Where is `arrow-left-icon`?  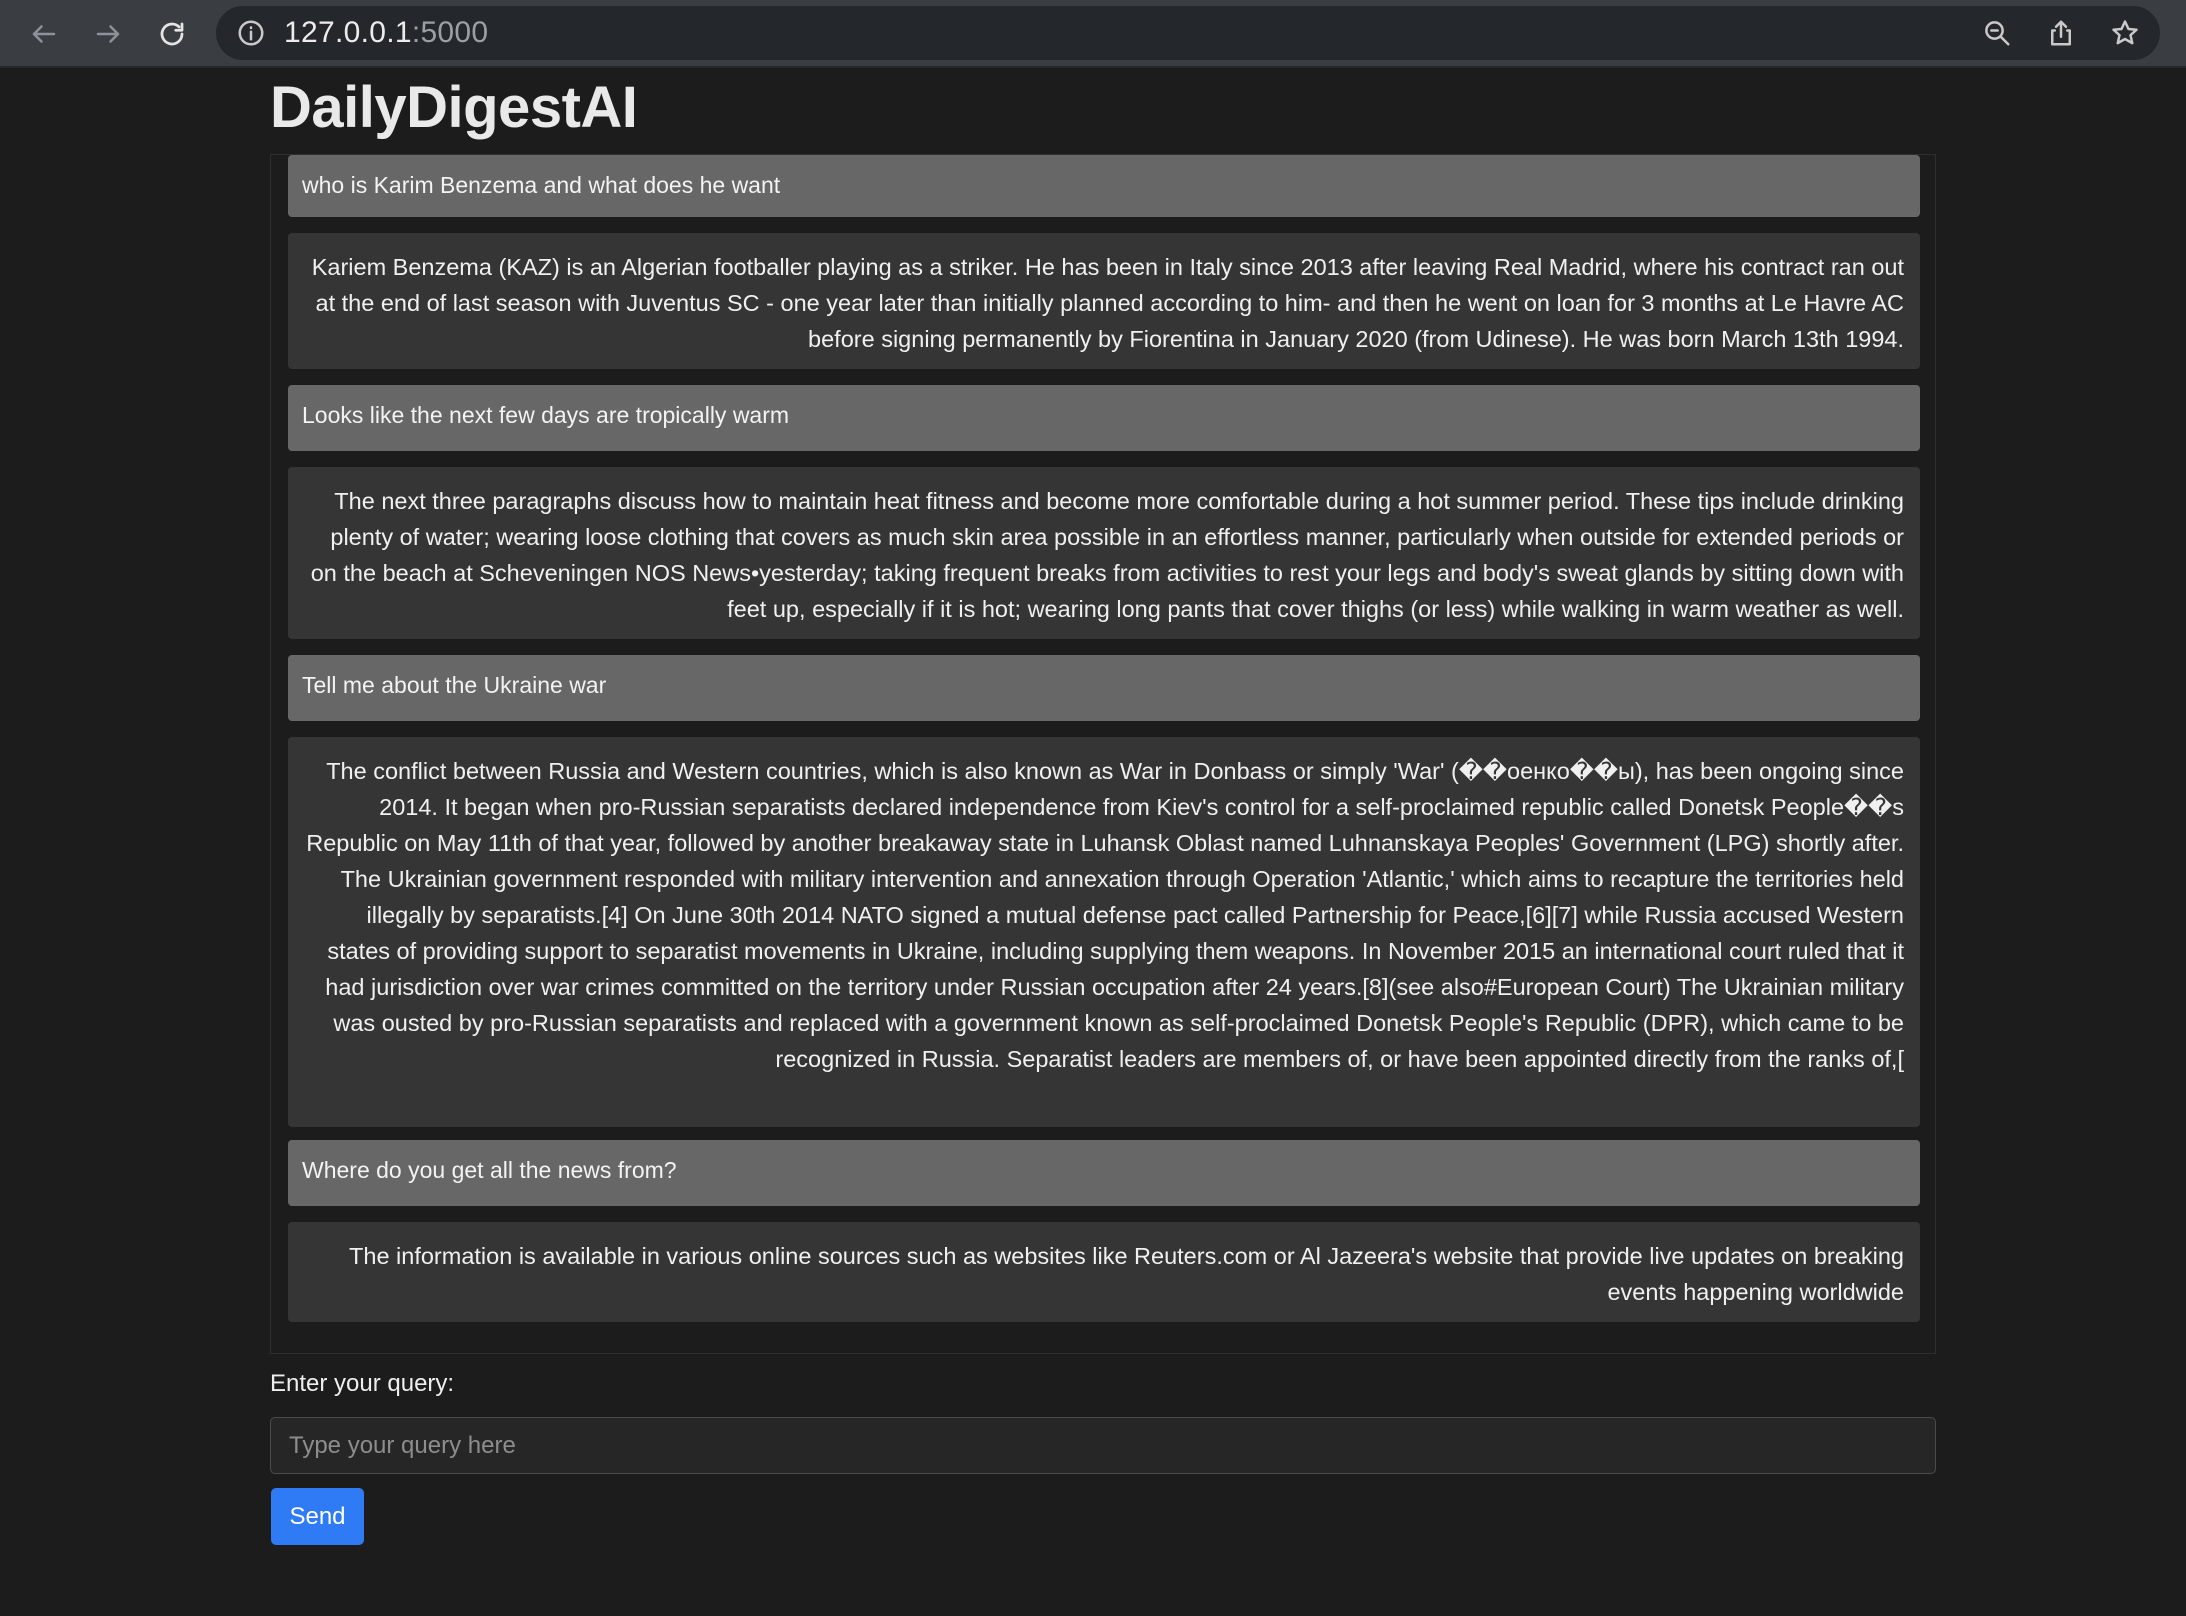 arrow-left-icon is located at coordinates (44, 34).